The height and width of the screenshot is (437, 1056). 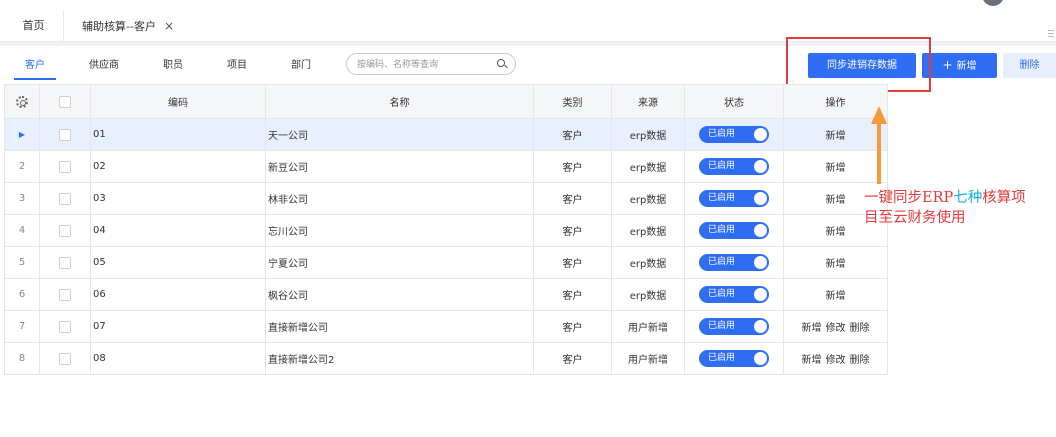 What do you see at coordinates (237, 66) in the screenshot?
I see `tab-project: 项目` at bounding box center [237, 66].